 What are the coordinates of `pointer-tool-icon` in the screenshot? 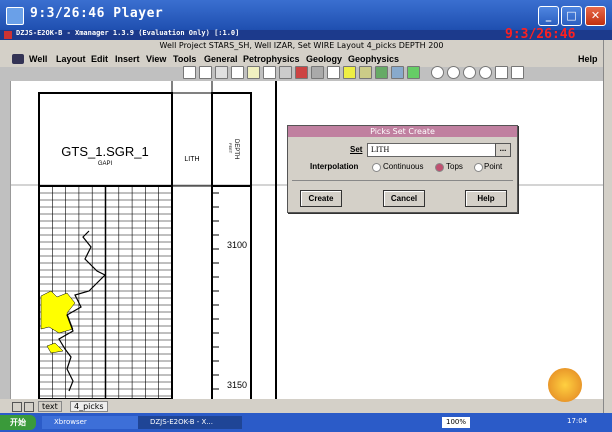 It's located at (189, 72).